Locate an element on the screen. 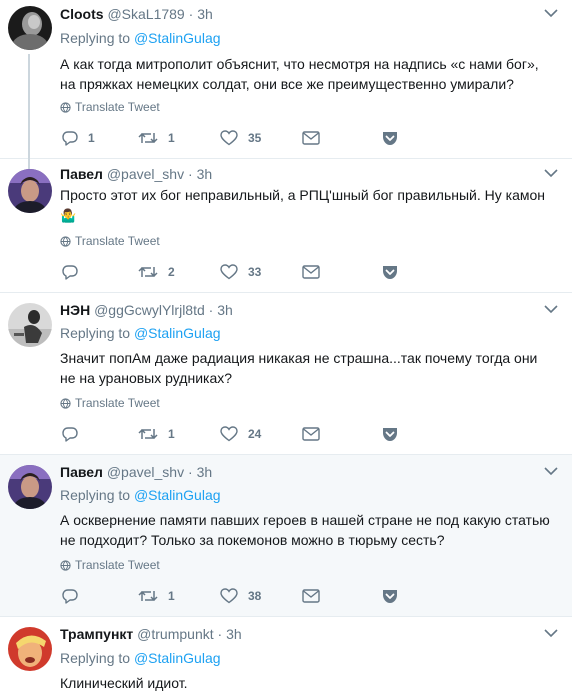  user-handle: @trumpunkt is located at coordinates (175, 634).